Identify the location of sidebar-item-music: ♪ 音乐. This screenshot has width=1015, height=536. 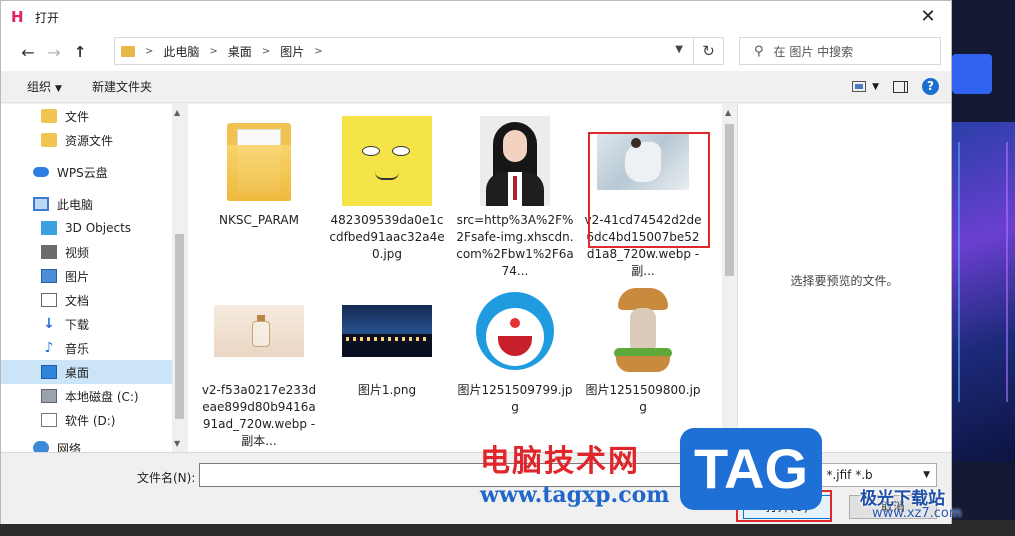
(94, 348).